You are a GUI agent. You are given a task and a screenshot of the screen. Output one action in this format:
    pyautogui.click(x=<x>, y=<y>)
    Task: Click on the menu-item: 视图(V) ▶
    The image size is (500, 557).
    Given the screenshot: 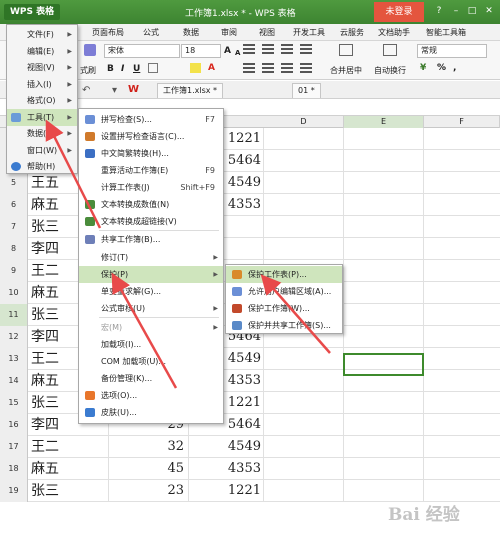 What is the action you would take?
    pyautogui.click(x=42, y=67)
    